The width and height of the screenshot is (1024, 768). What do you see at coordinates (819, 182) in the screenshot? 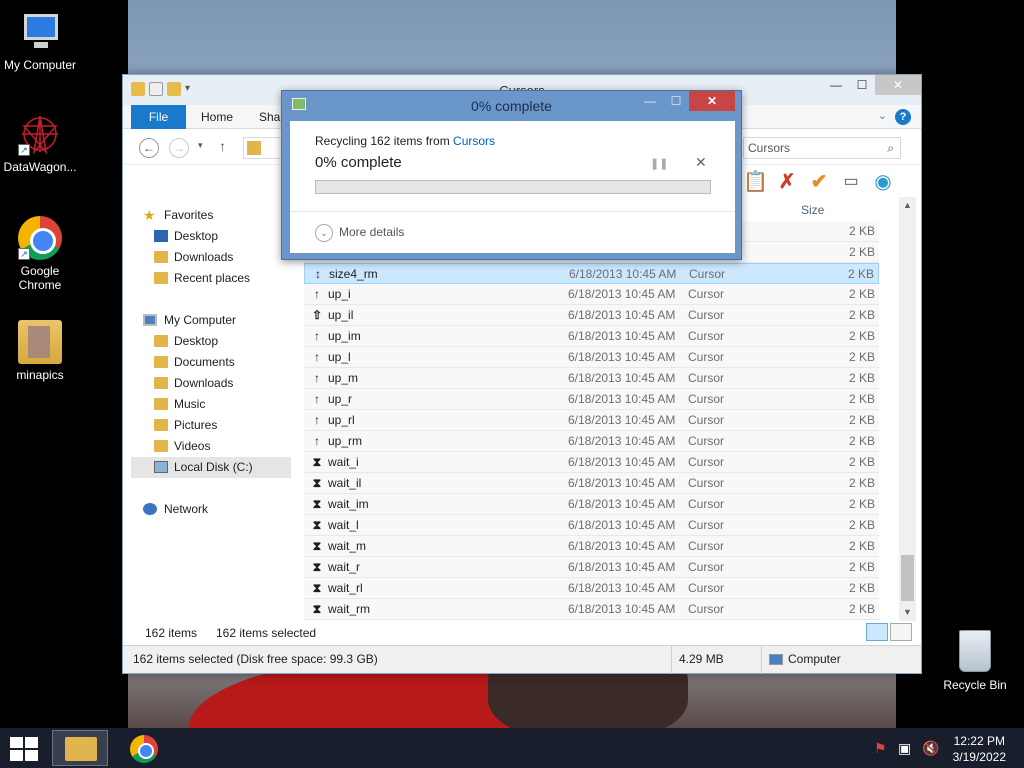
I see `checkmark-icon: ✔` at bounding box center [819, 182].